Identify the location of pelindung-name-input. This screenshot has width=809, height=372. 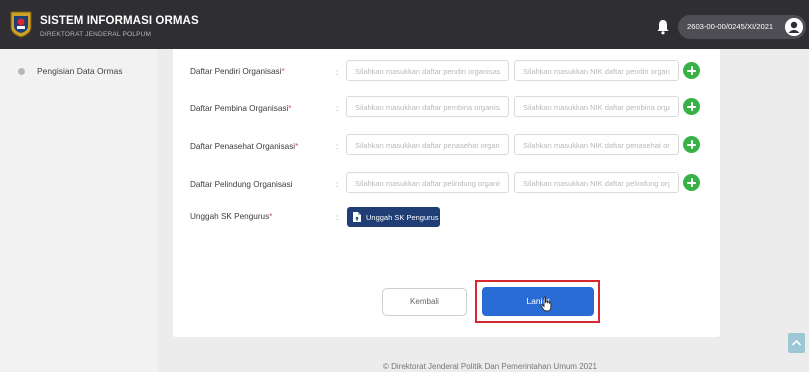
(427, 183).